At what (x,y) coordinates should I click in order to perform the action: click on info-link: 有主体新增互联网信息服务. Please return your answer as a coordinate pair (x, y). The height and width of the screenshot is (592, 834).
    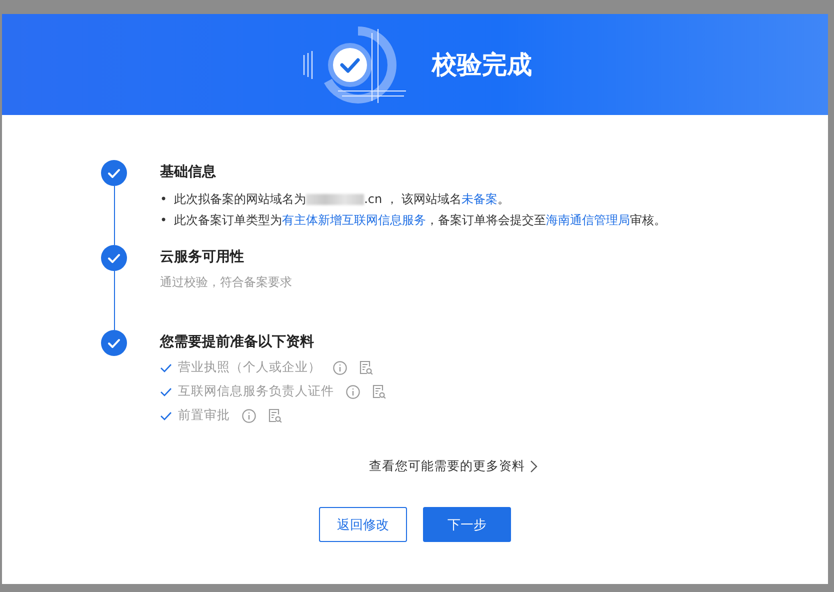
    Looking at the image, I should click on (354, 220).